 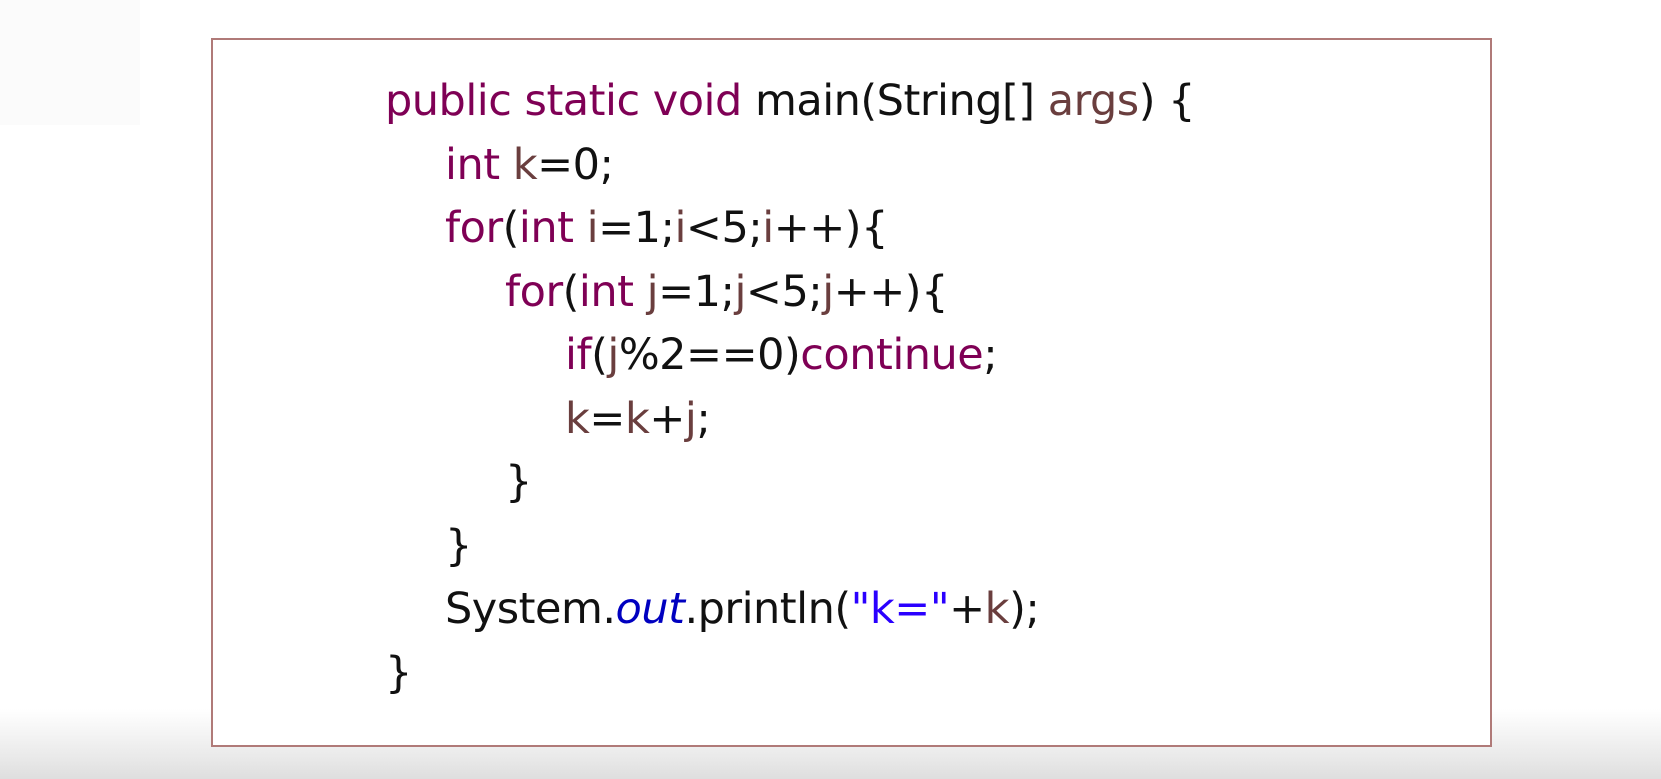 What do you see at coordinates (790, 420) in the screenshot?
I see `code-line: k=k+j;` at bounding box center [790, 420].